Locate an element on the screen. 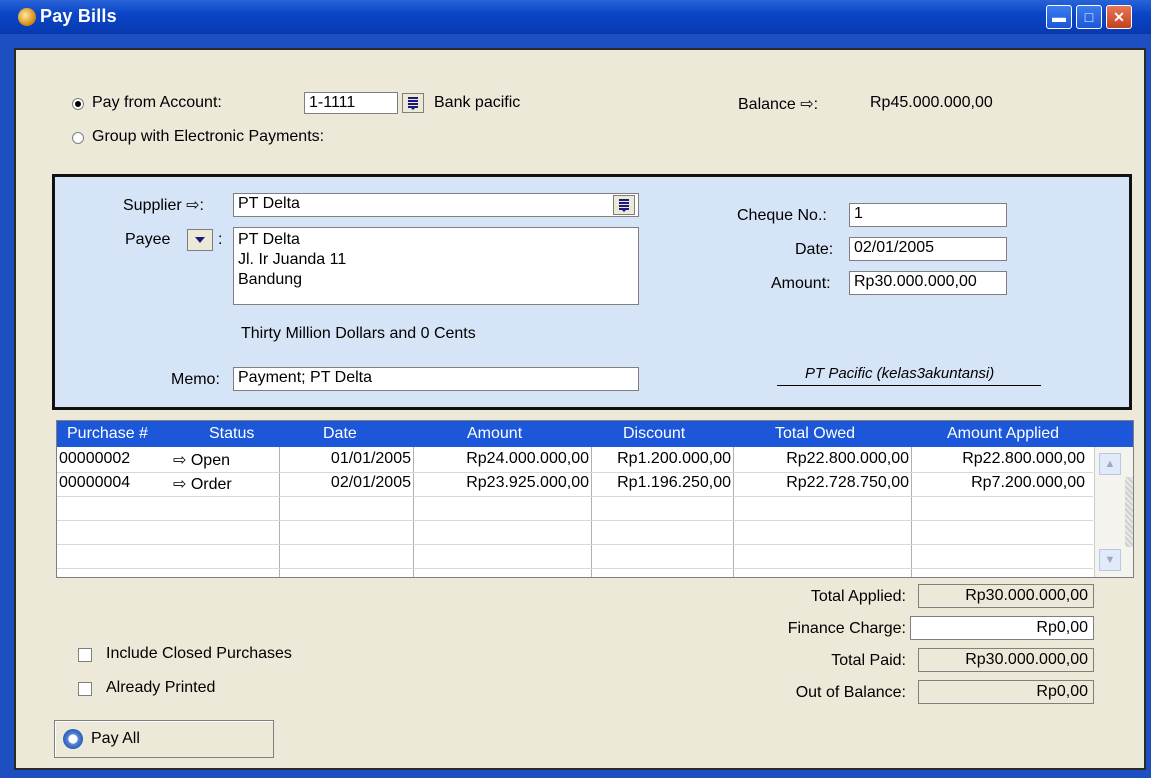 The height and width of the screenshot is (778, 1151). payee-label: Payee is located at coordinates (148, 239).